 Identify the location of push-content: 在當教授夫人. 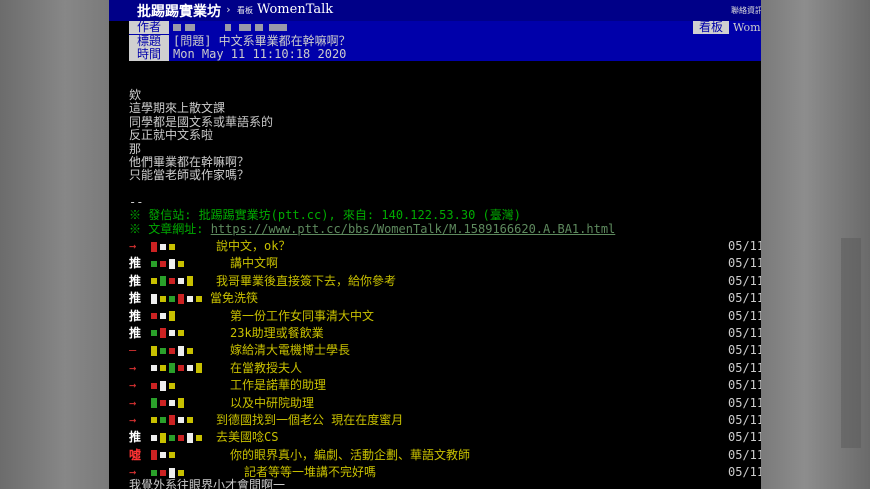
(266, 367).